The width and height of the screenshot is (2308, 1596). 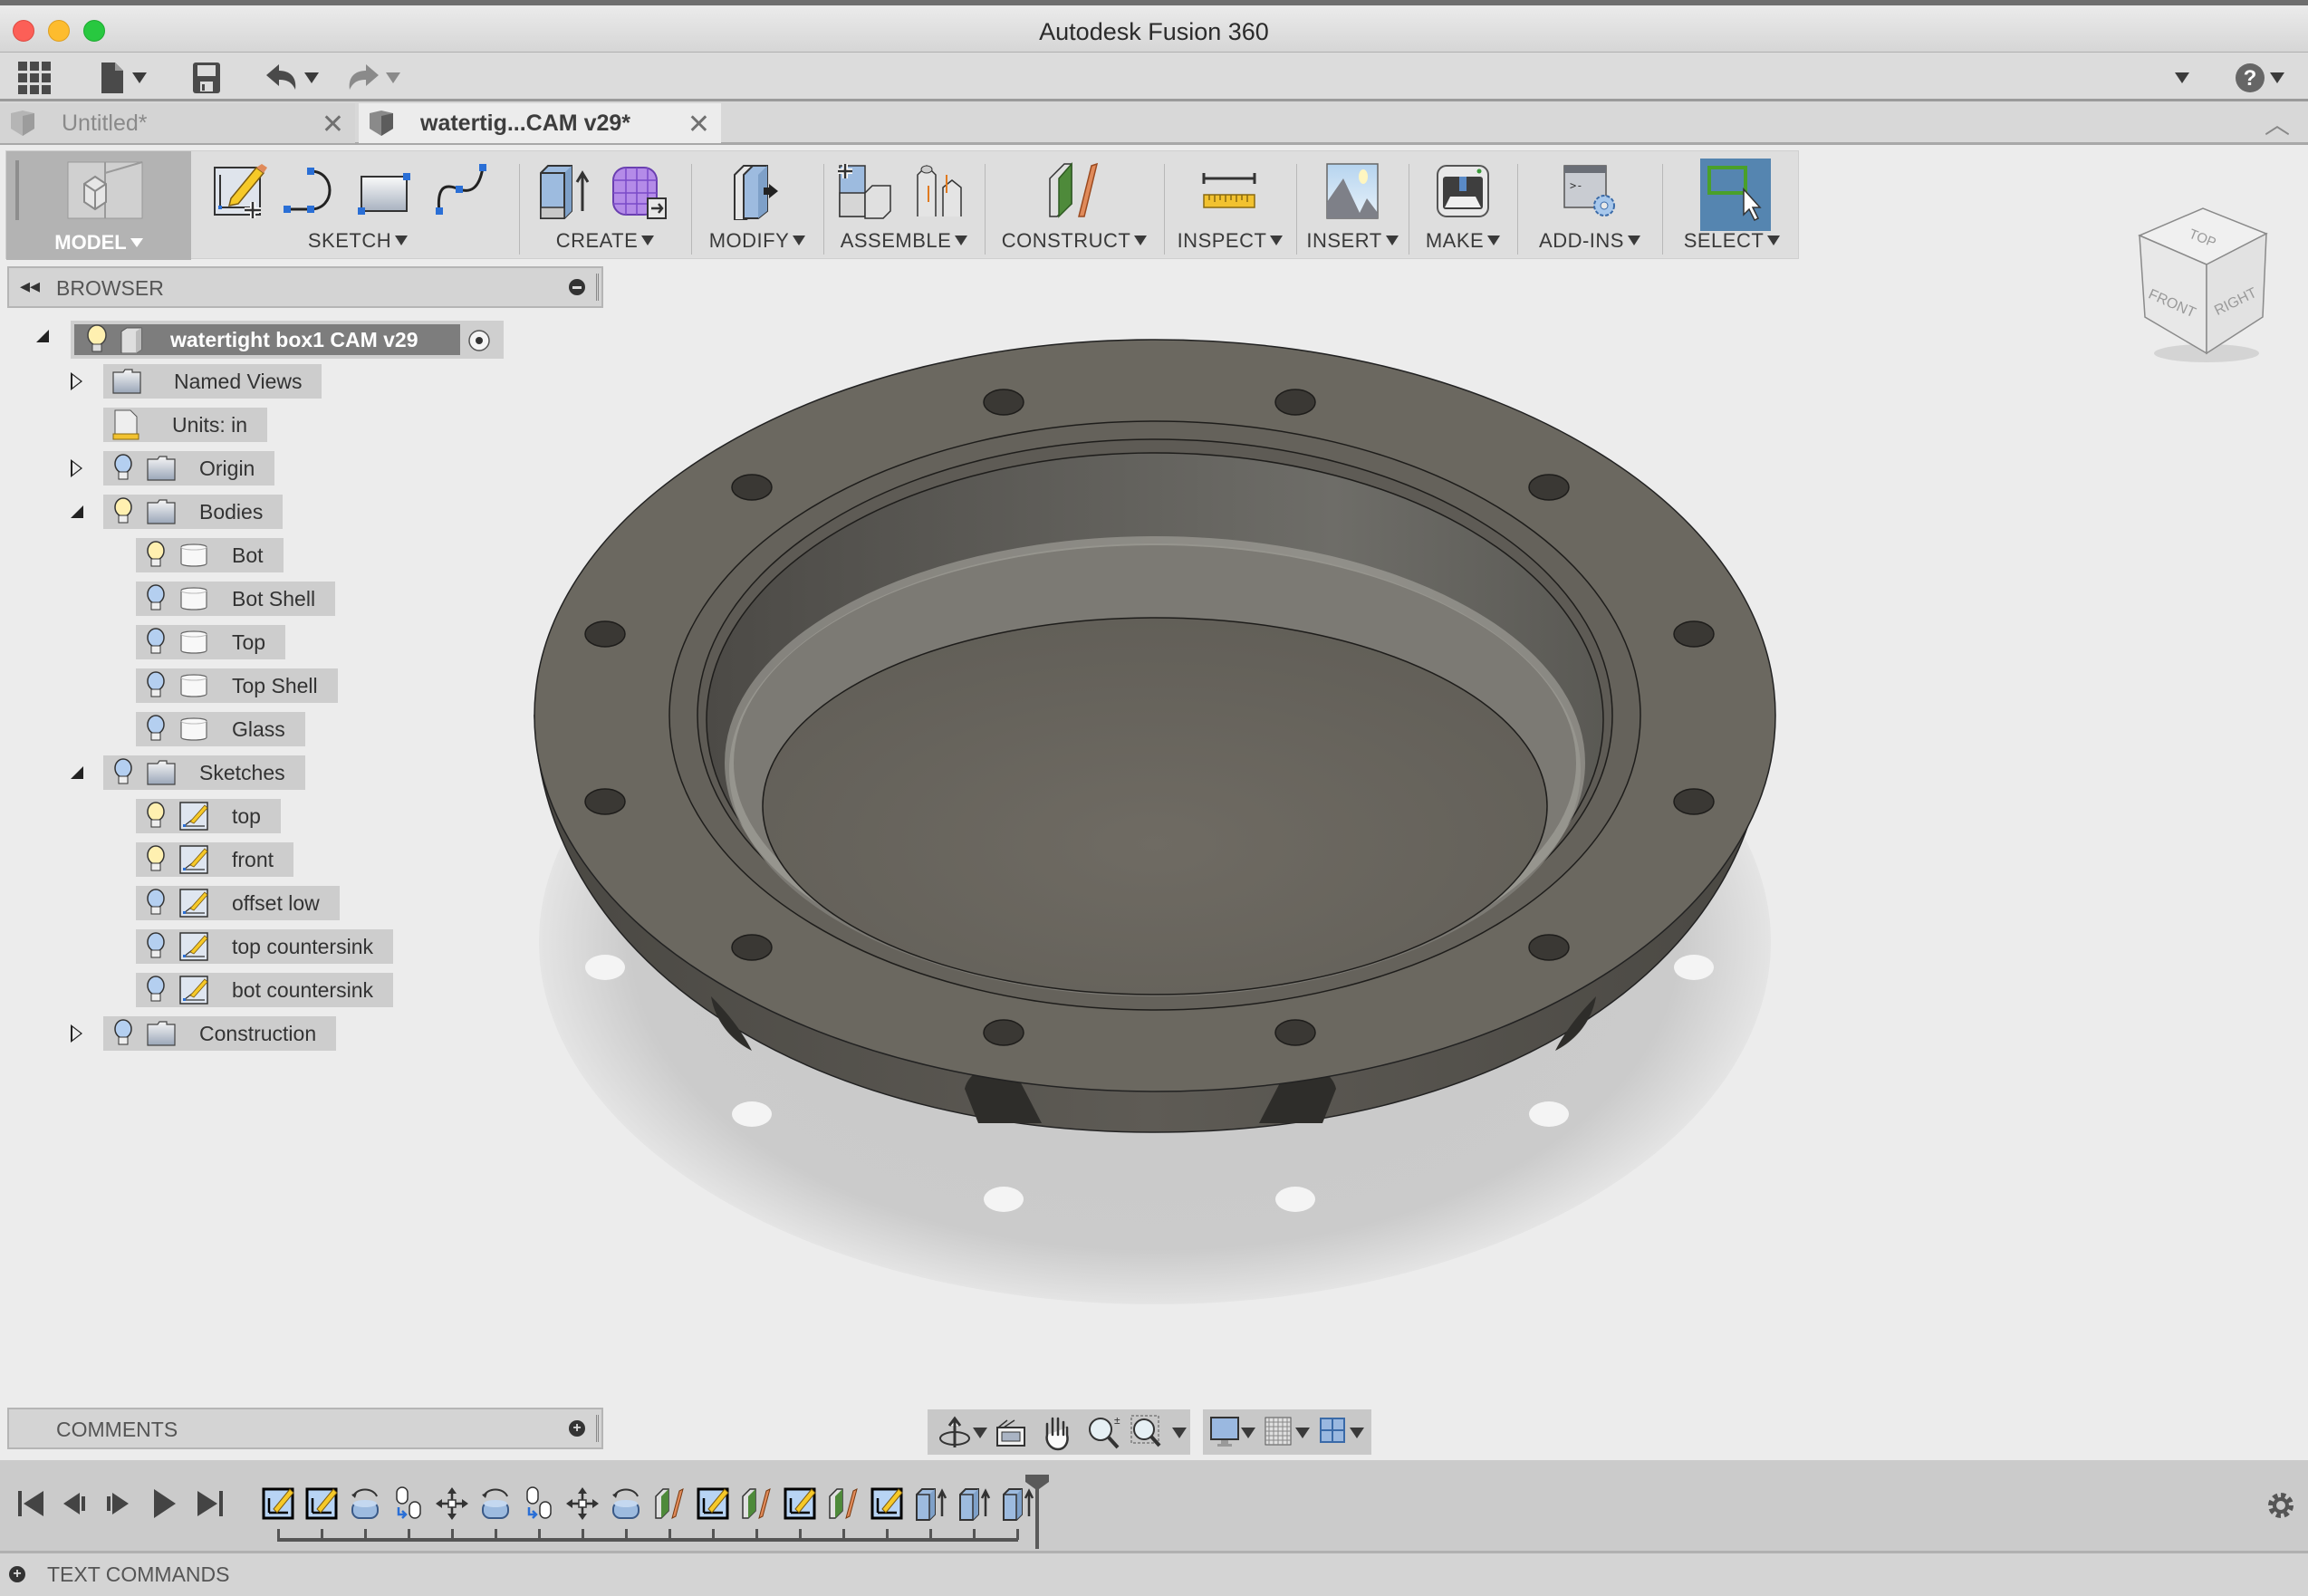 I want to click on tree-item-construction: Construction, so click(x=220, y=1033).